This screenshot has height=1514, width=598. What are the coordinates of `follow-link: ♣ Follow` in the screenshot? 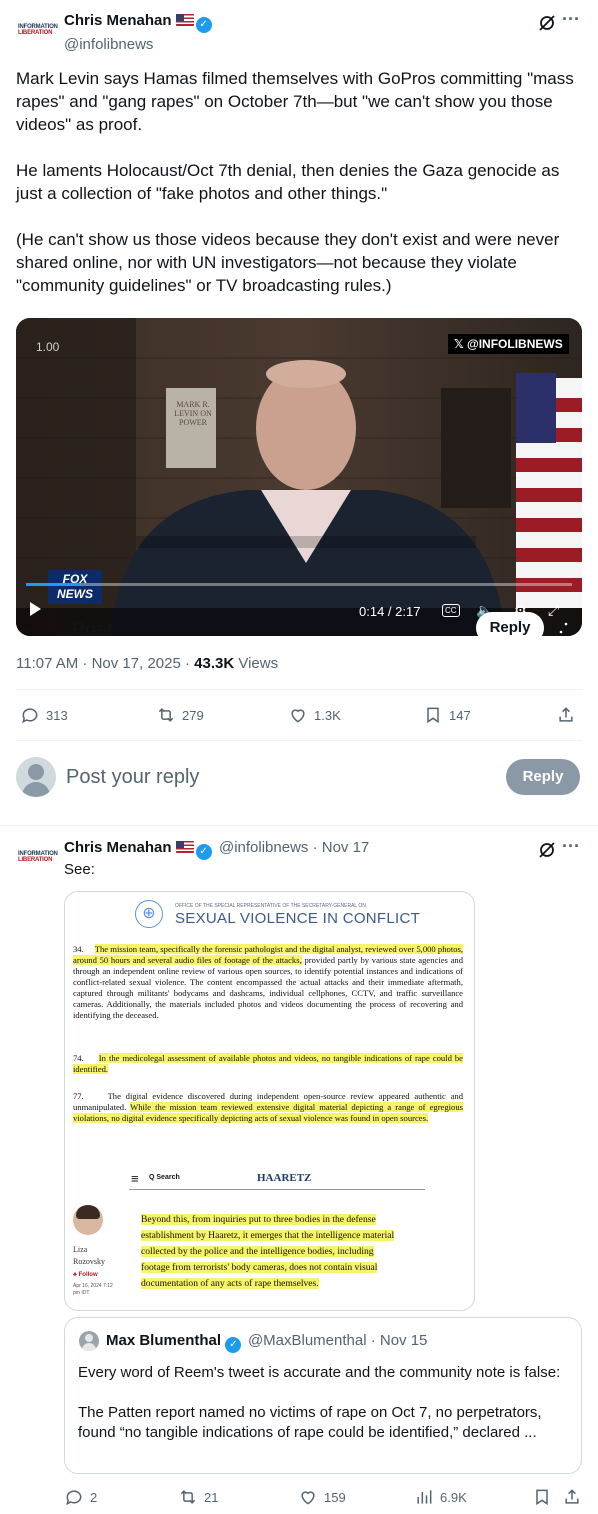 It's located at (85, 1275).